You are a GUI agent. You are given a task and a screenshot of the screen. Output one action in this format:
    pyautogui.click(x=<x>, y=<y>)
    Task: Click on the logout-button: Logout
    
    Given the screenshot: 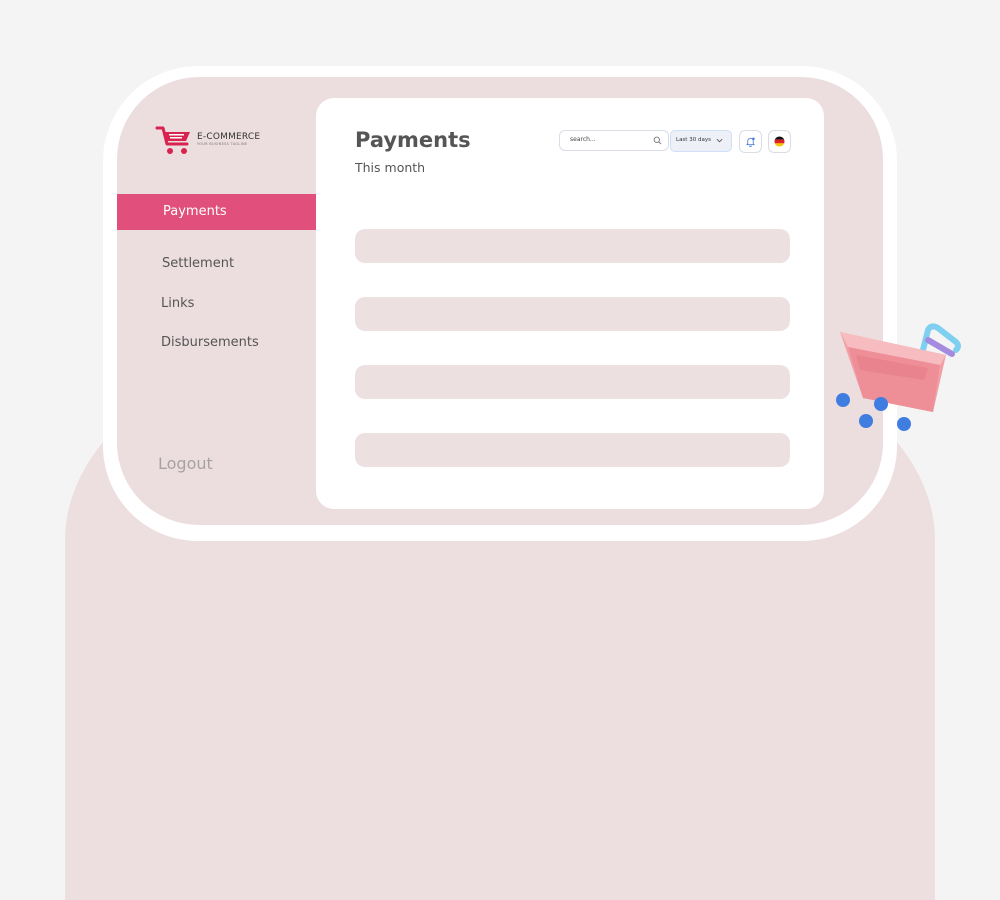 What is the action you would take?
    pyautogui.click(x=185, y=463)
    